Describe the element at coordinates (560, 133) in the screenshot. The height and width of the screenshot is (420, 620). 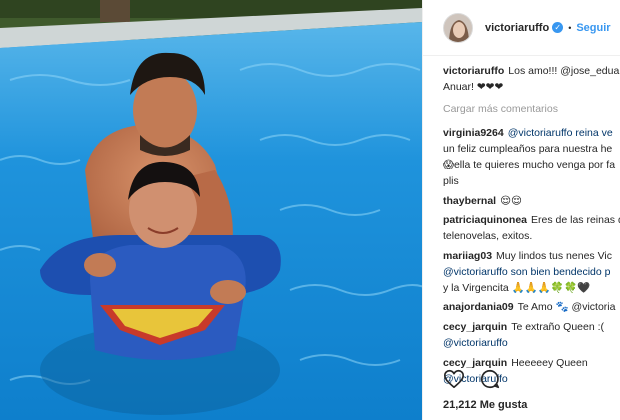
I see `comment-text-line: @victoriaruffo reina ve` at that location.